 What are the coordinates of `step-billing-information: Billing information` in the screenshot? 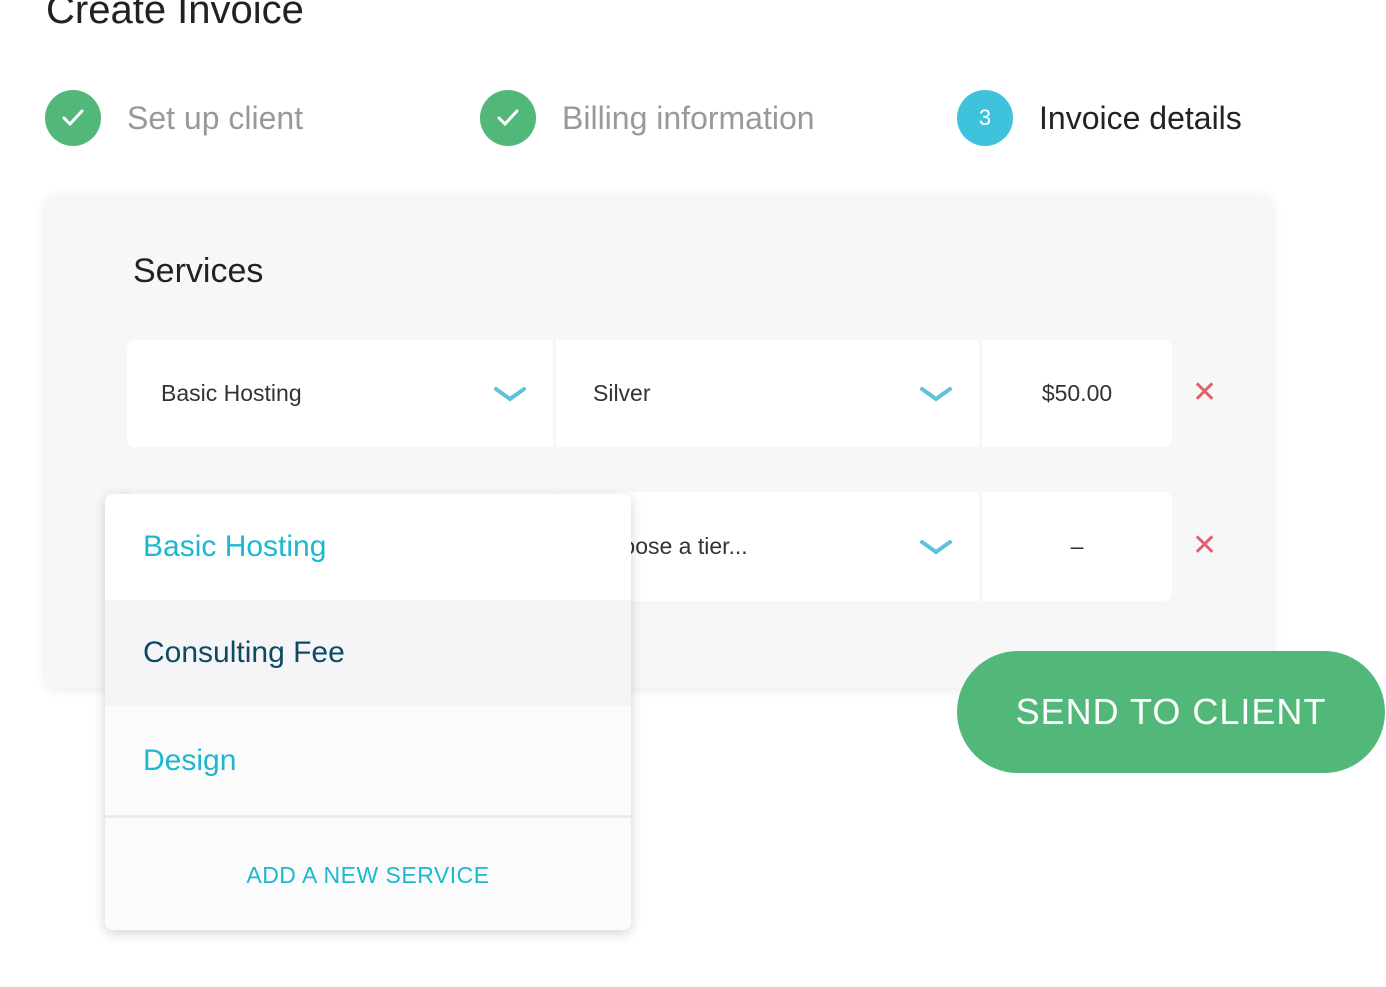 It's located at (647, 118).